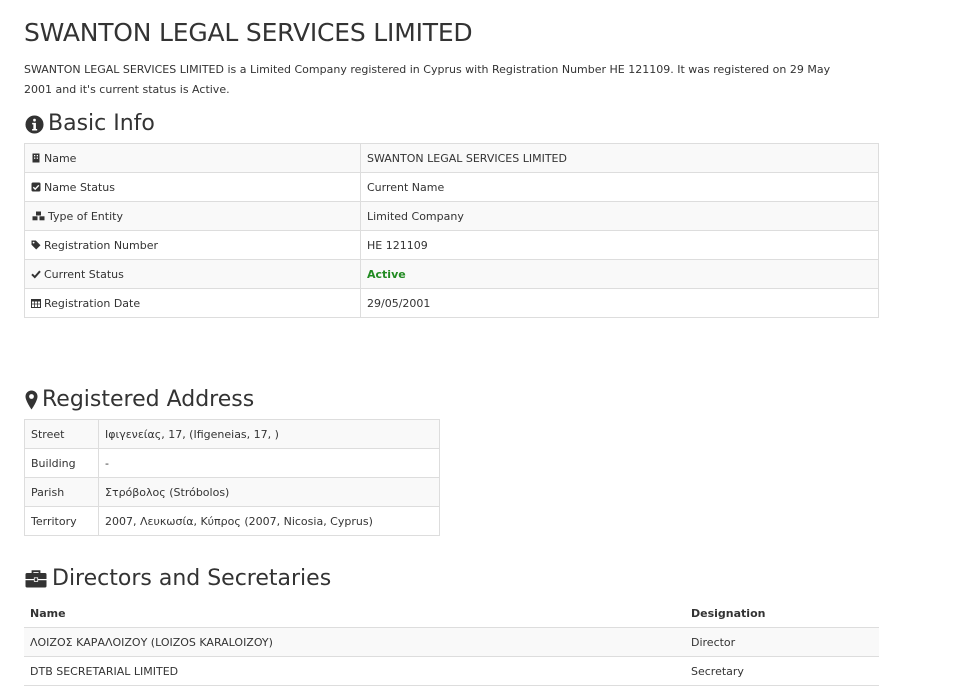 The image size is (972, 693). What do you see at coordinates (36, 187) in the screenshot?
I see `check-square-icon` at bounding box center [36, 187].